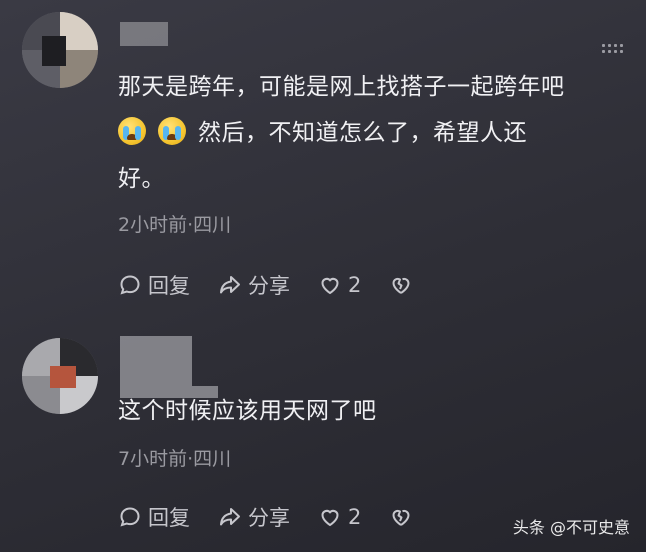 The width and height of the screenshot is (646, 552). What do you see at coordinates (175, 459) in the screenshot?
I see `comment-meta: 7小时前·四川` at bounding box center [175, 459].